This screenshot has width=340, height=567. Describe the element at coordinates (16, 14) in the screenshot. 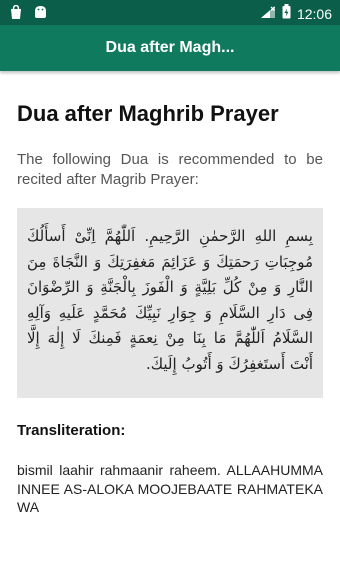

I see `notification-bag-icon` at that location.